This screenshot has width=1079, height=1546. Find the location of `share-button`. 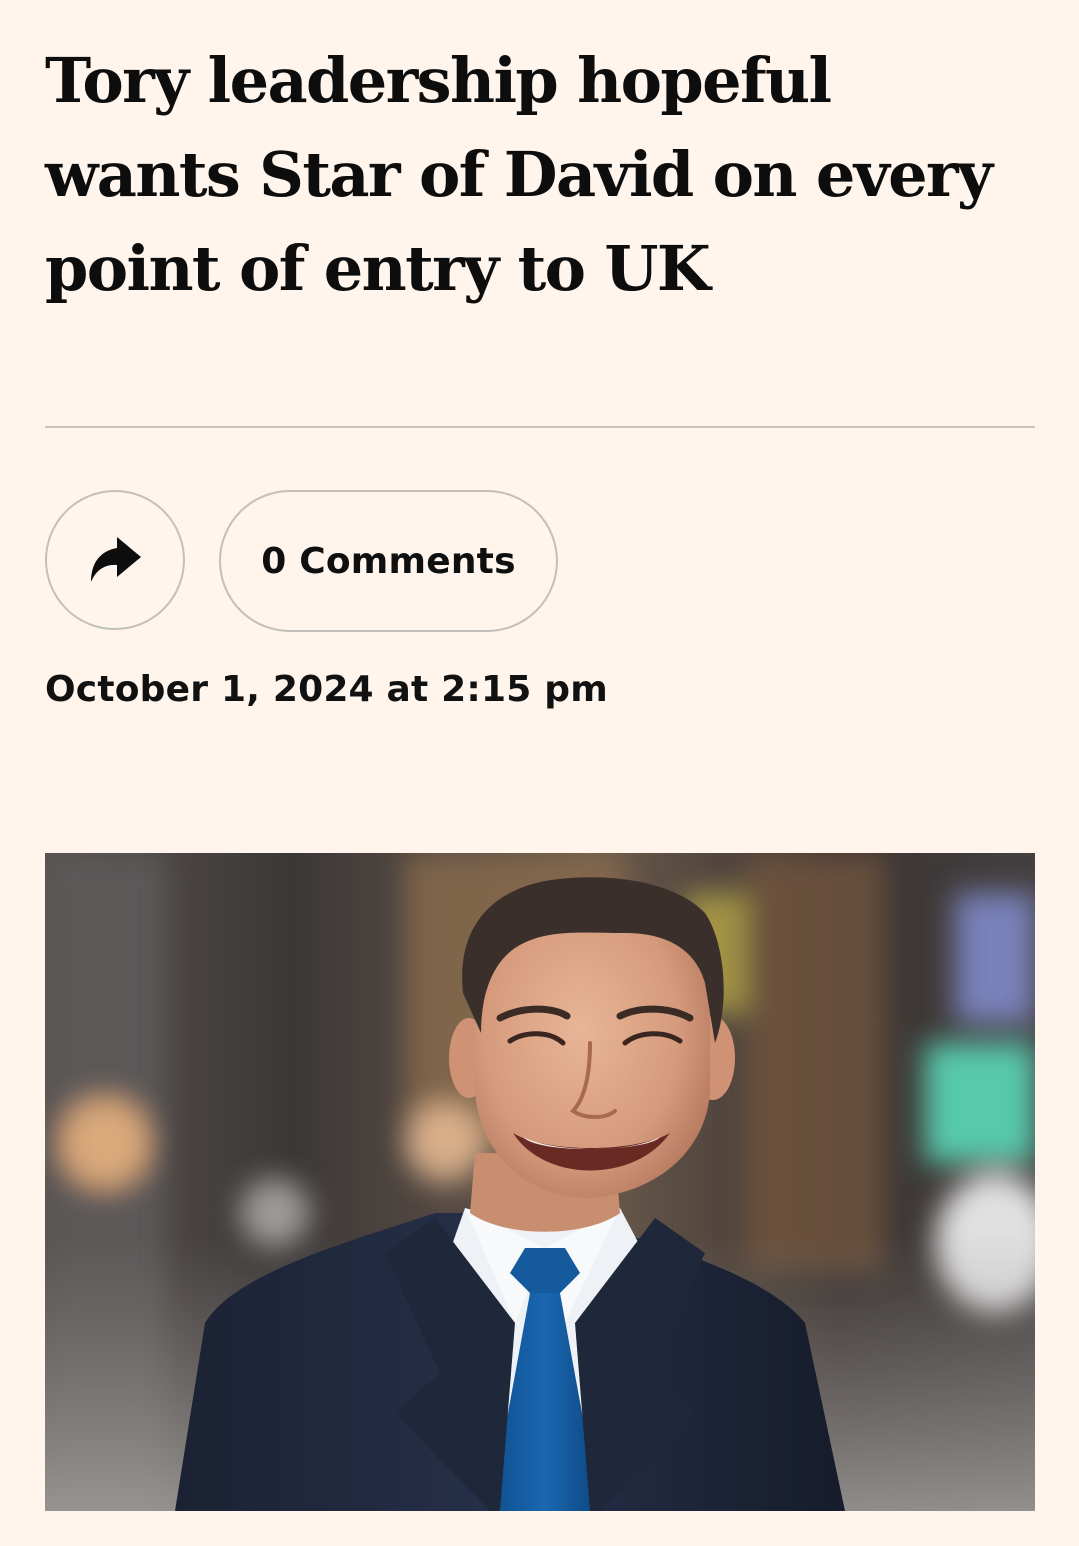

share-button is located at coordinates (115, 560).